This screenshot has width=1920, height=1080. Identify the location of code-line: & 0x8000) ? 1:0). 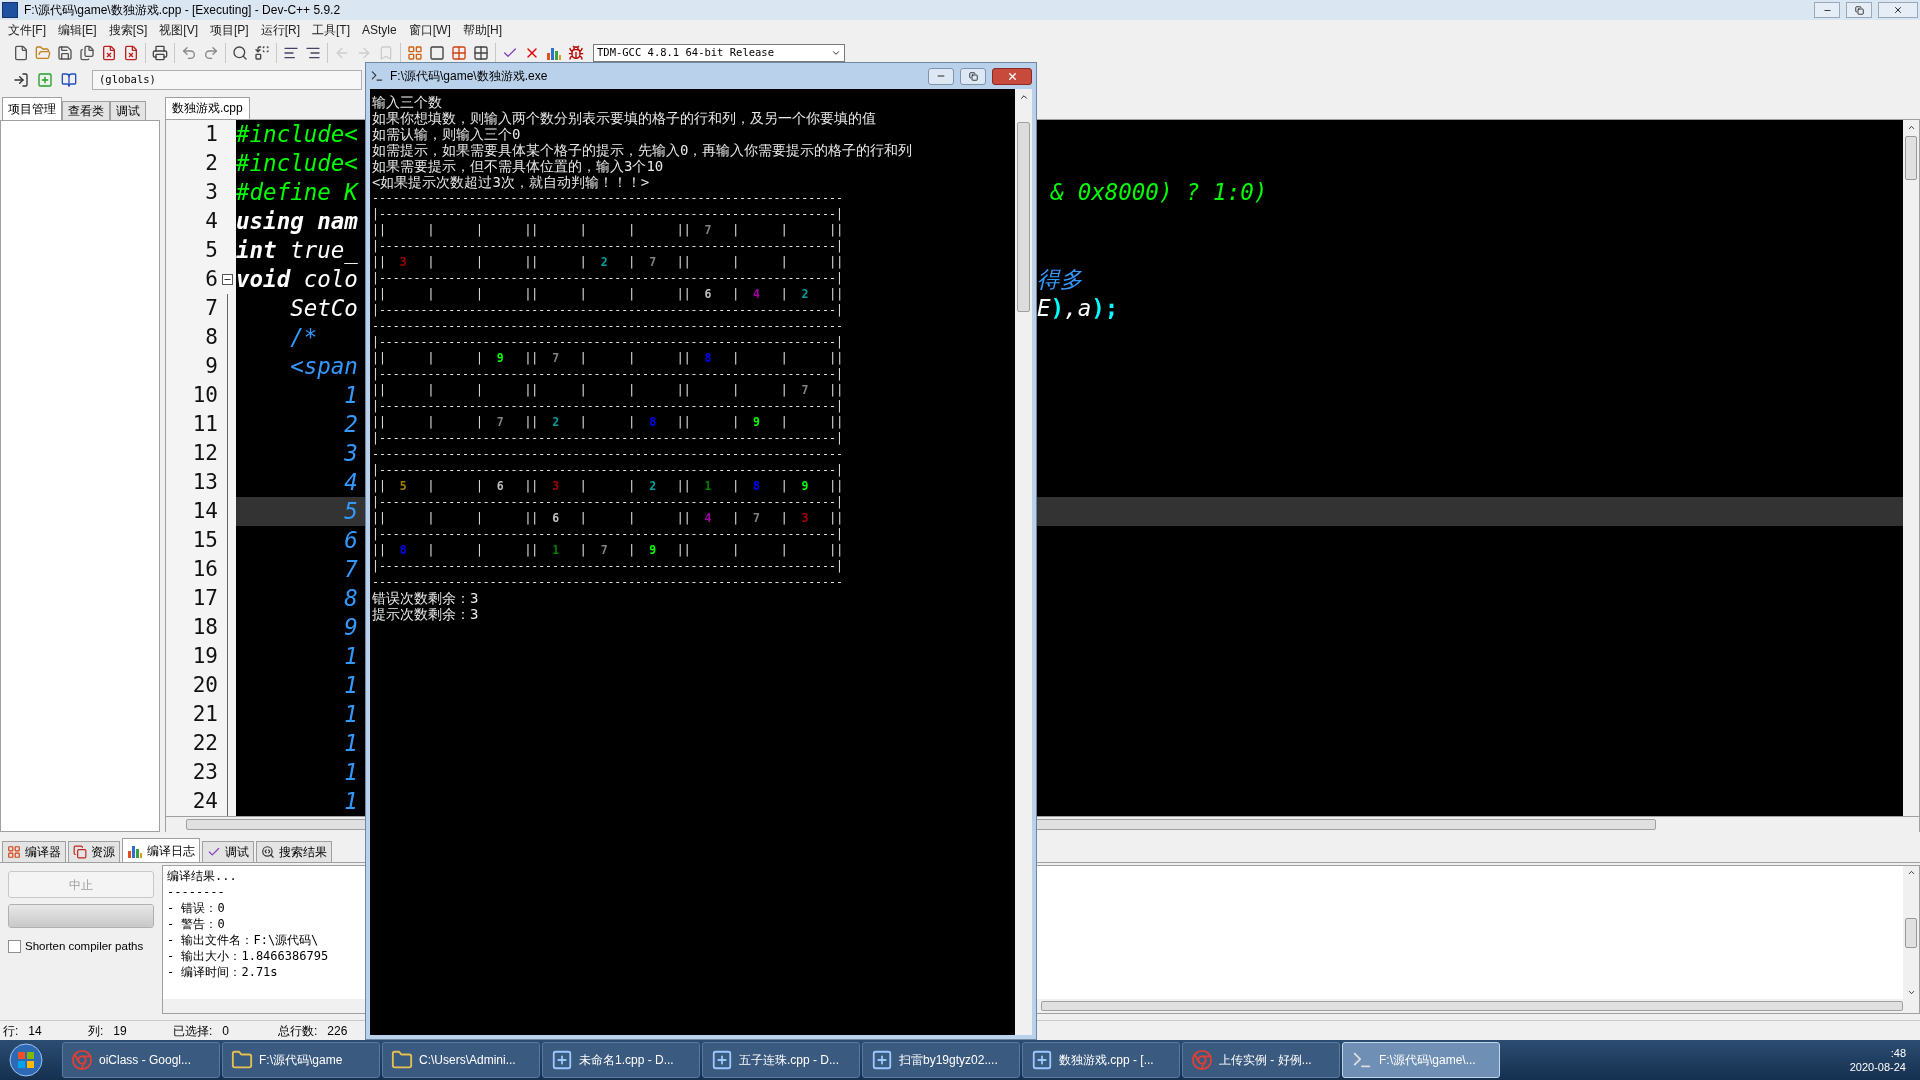
(1158, 191).